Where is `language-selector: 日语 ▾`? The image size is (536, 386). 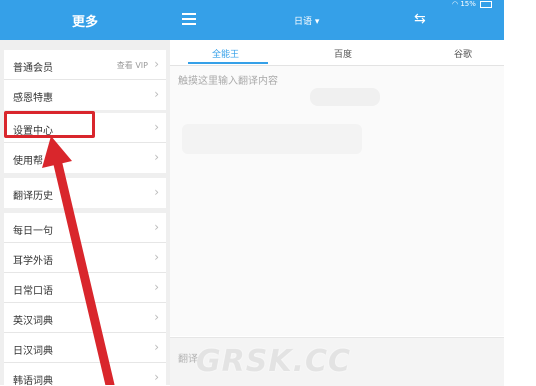
language-selector: 日语 ▾ is located at coordinates (306, 20).